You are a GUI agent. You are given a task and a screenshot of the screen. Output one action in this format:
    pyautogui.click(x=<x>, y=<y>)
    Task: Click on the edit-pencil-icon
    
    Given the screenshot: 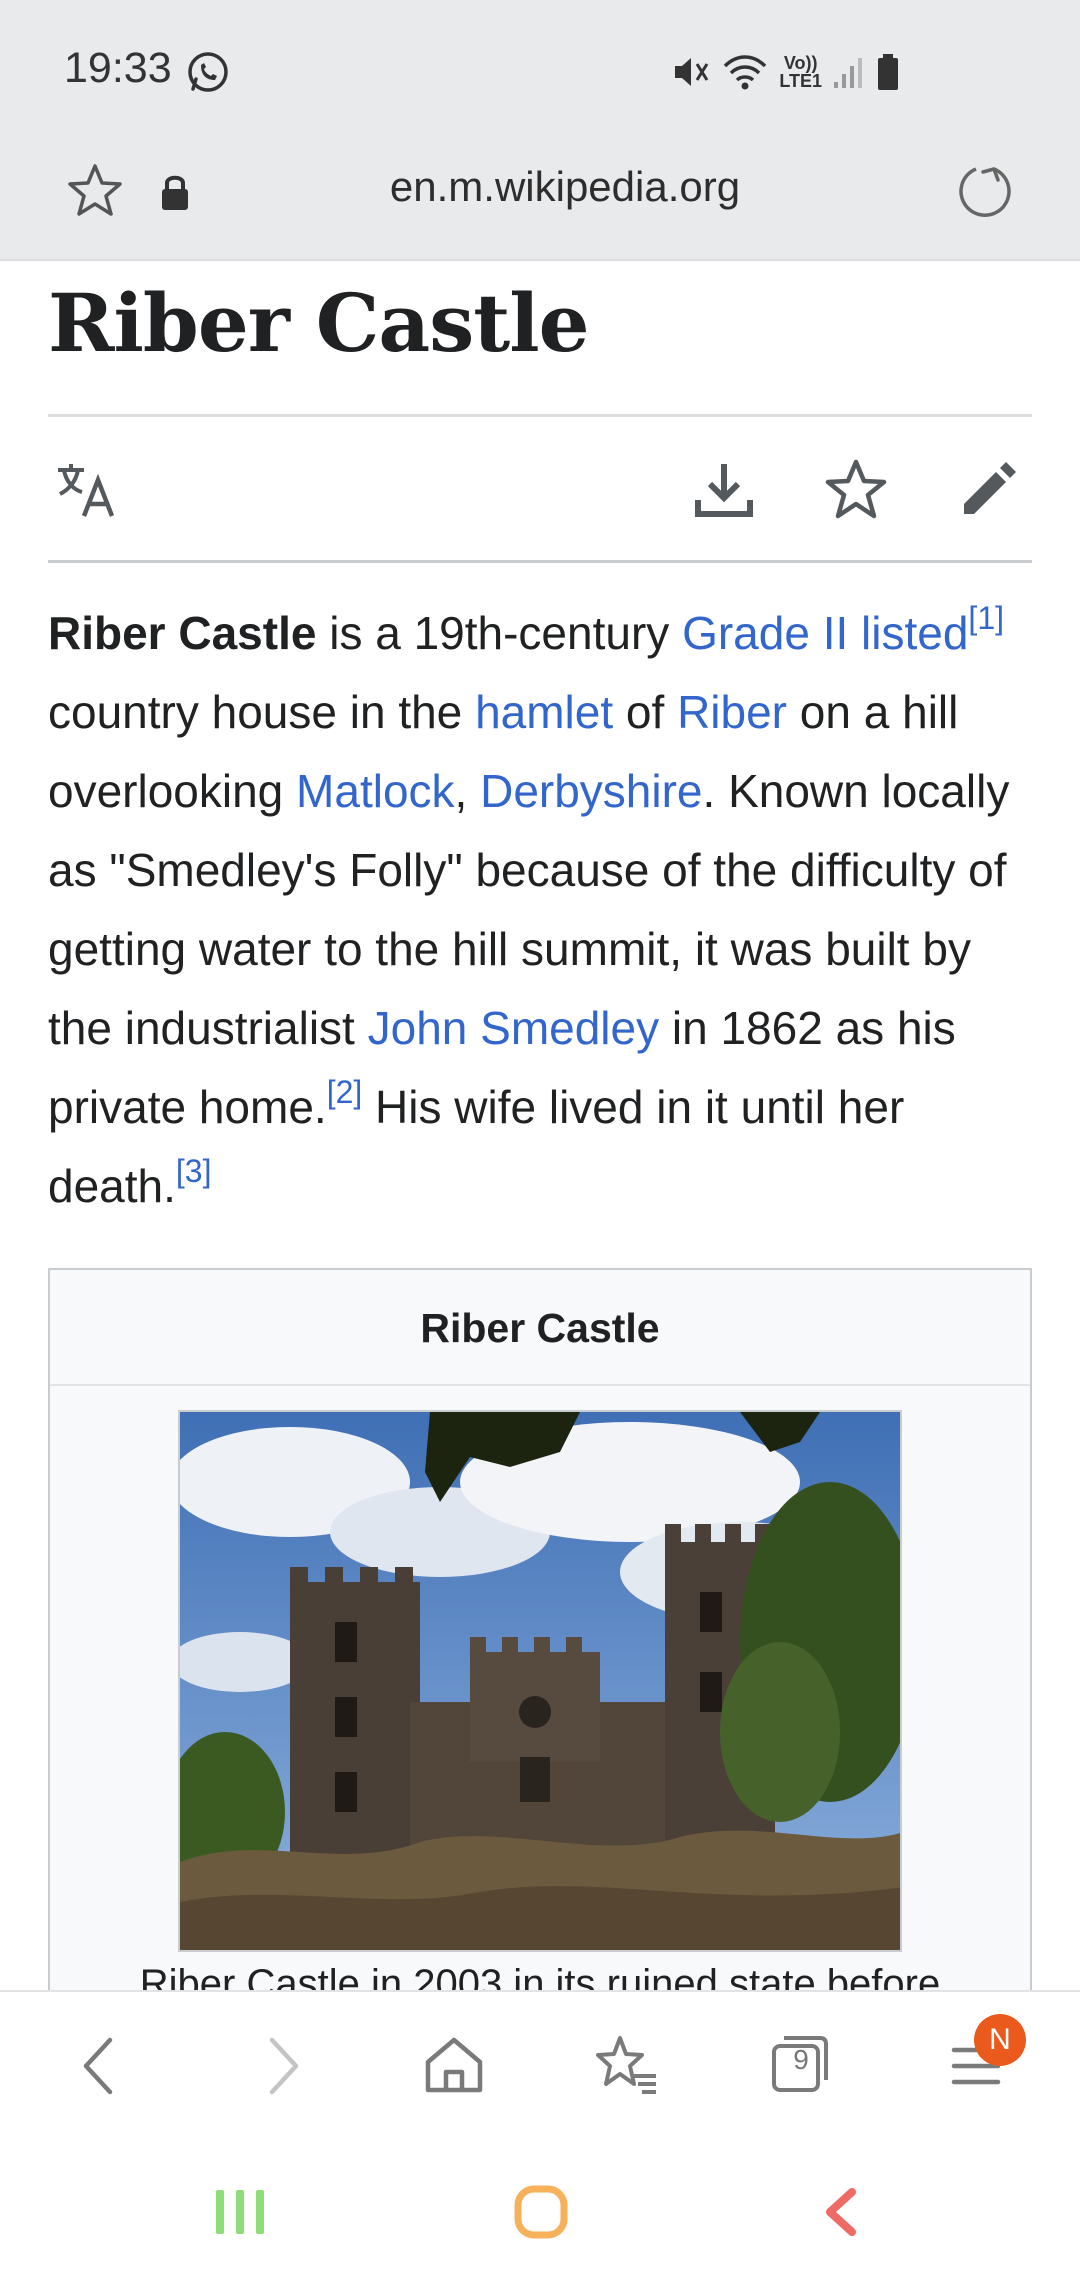 What is the action you would take?
    pyautogui.click(x=988, y=490)
    